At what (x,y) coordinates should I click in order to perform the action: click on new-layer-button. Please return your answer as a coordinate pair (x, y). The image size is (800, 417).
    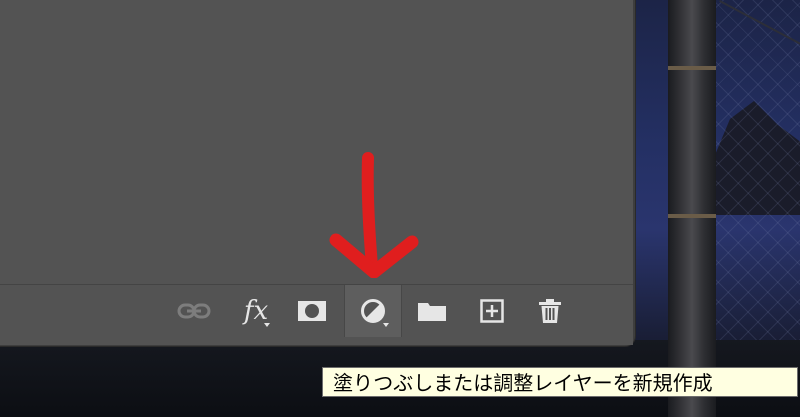
    Looking at the image, I should click on (492, 311).